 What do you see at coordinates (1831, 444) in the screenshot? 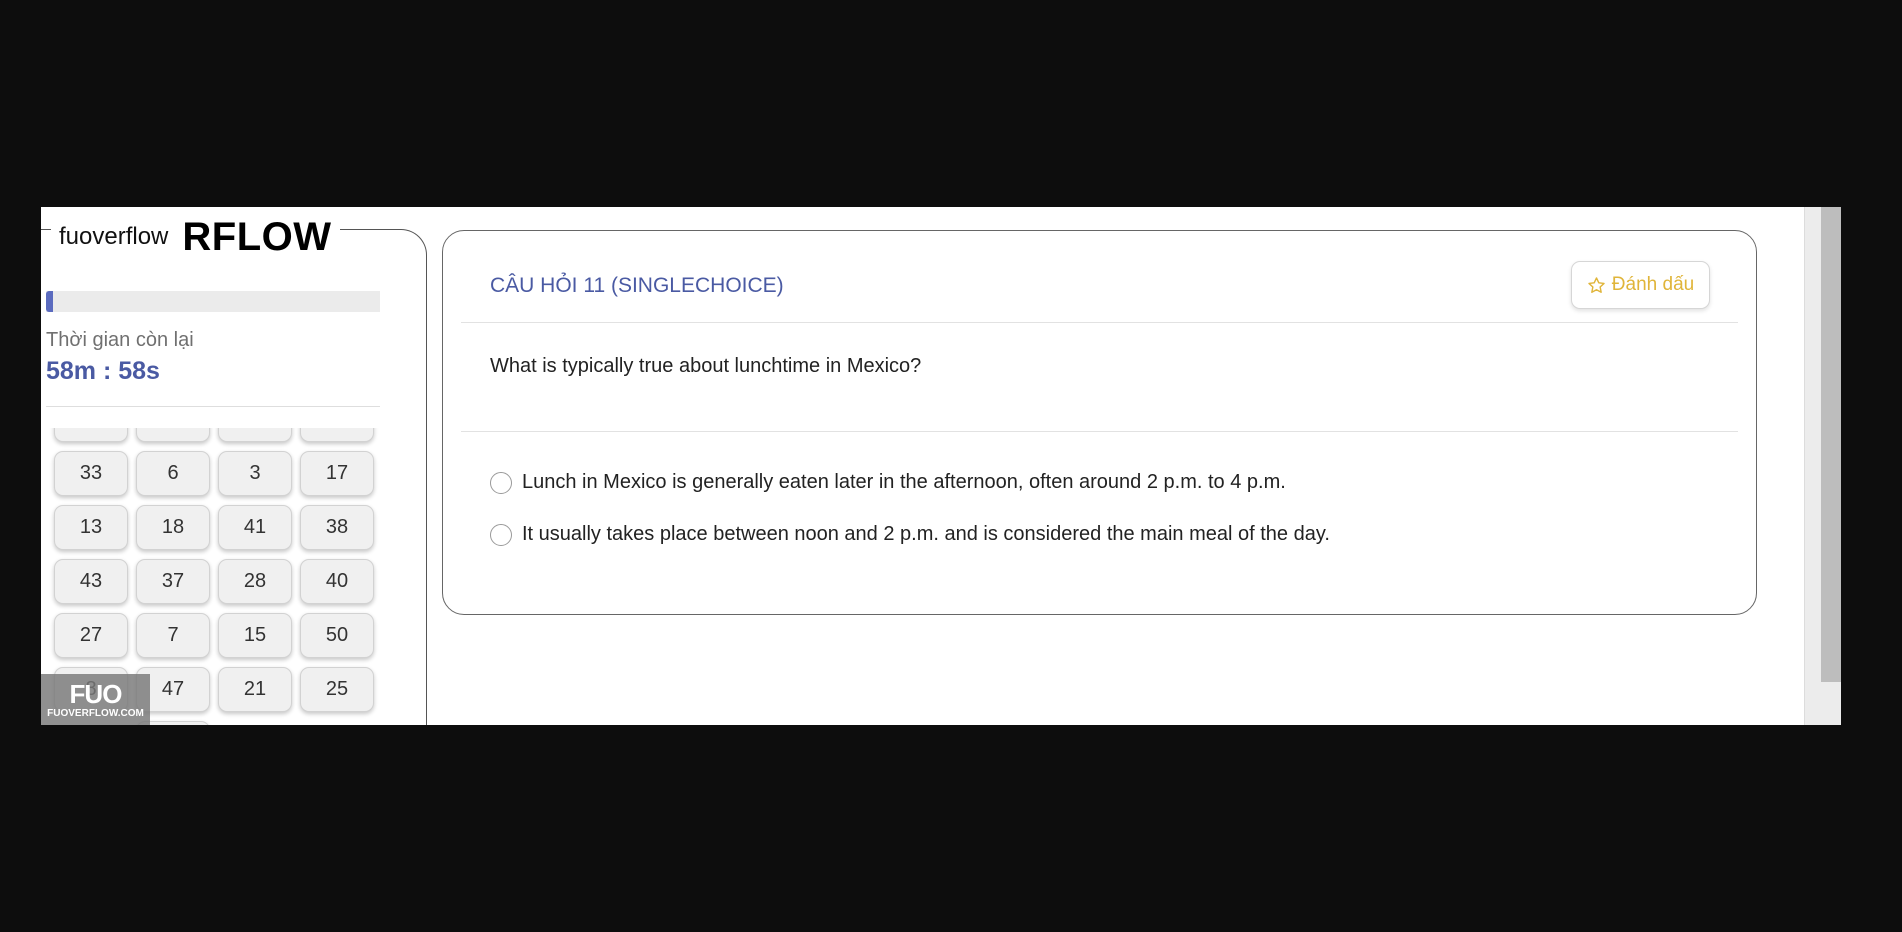
I see `scrollbar-thumb` at bounding box center [1831, 444].